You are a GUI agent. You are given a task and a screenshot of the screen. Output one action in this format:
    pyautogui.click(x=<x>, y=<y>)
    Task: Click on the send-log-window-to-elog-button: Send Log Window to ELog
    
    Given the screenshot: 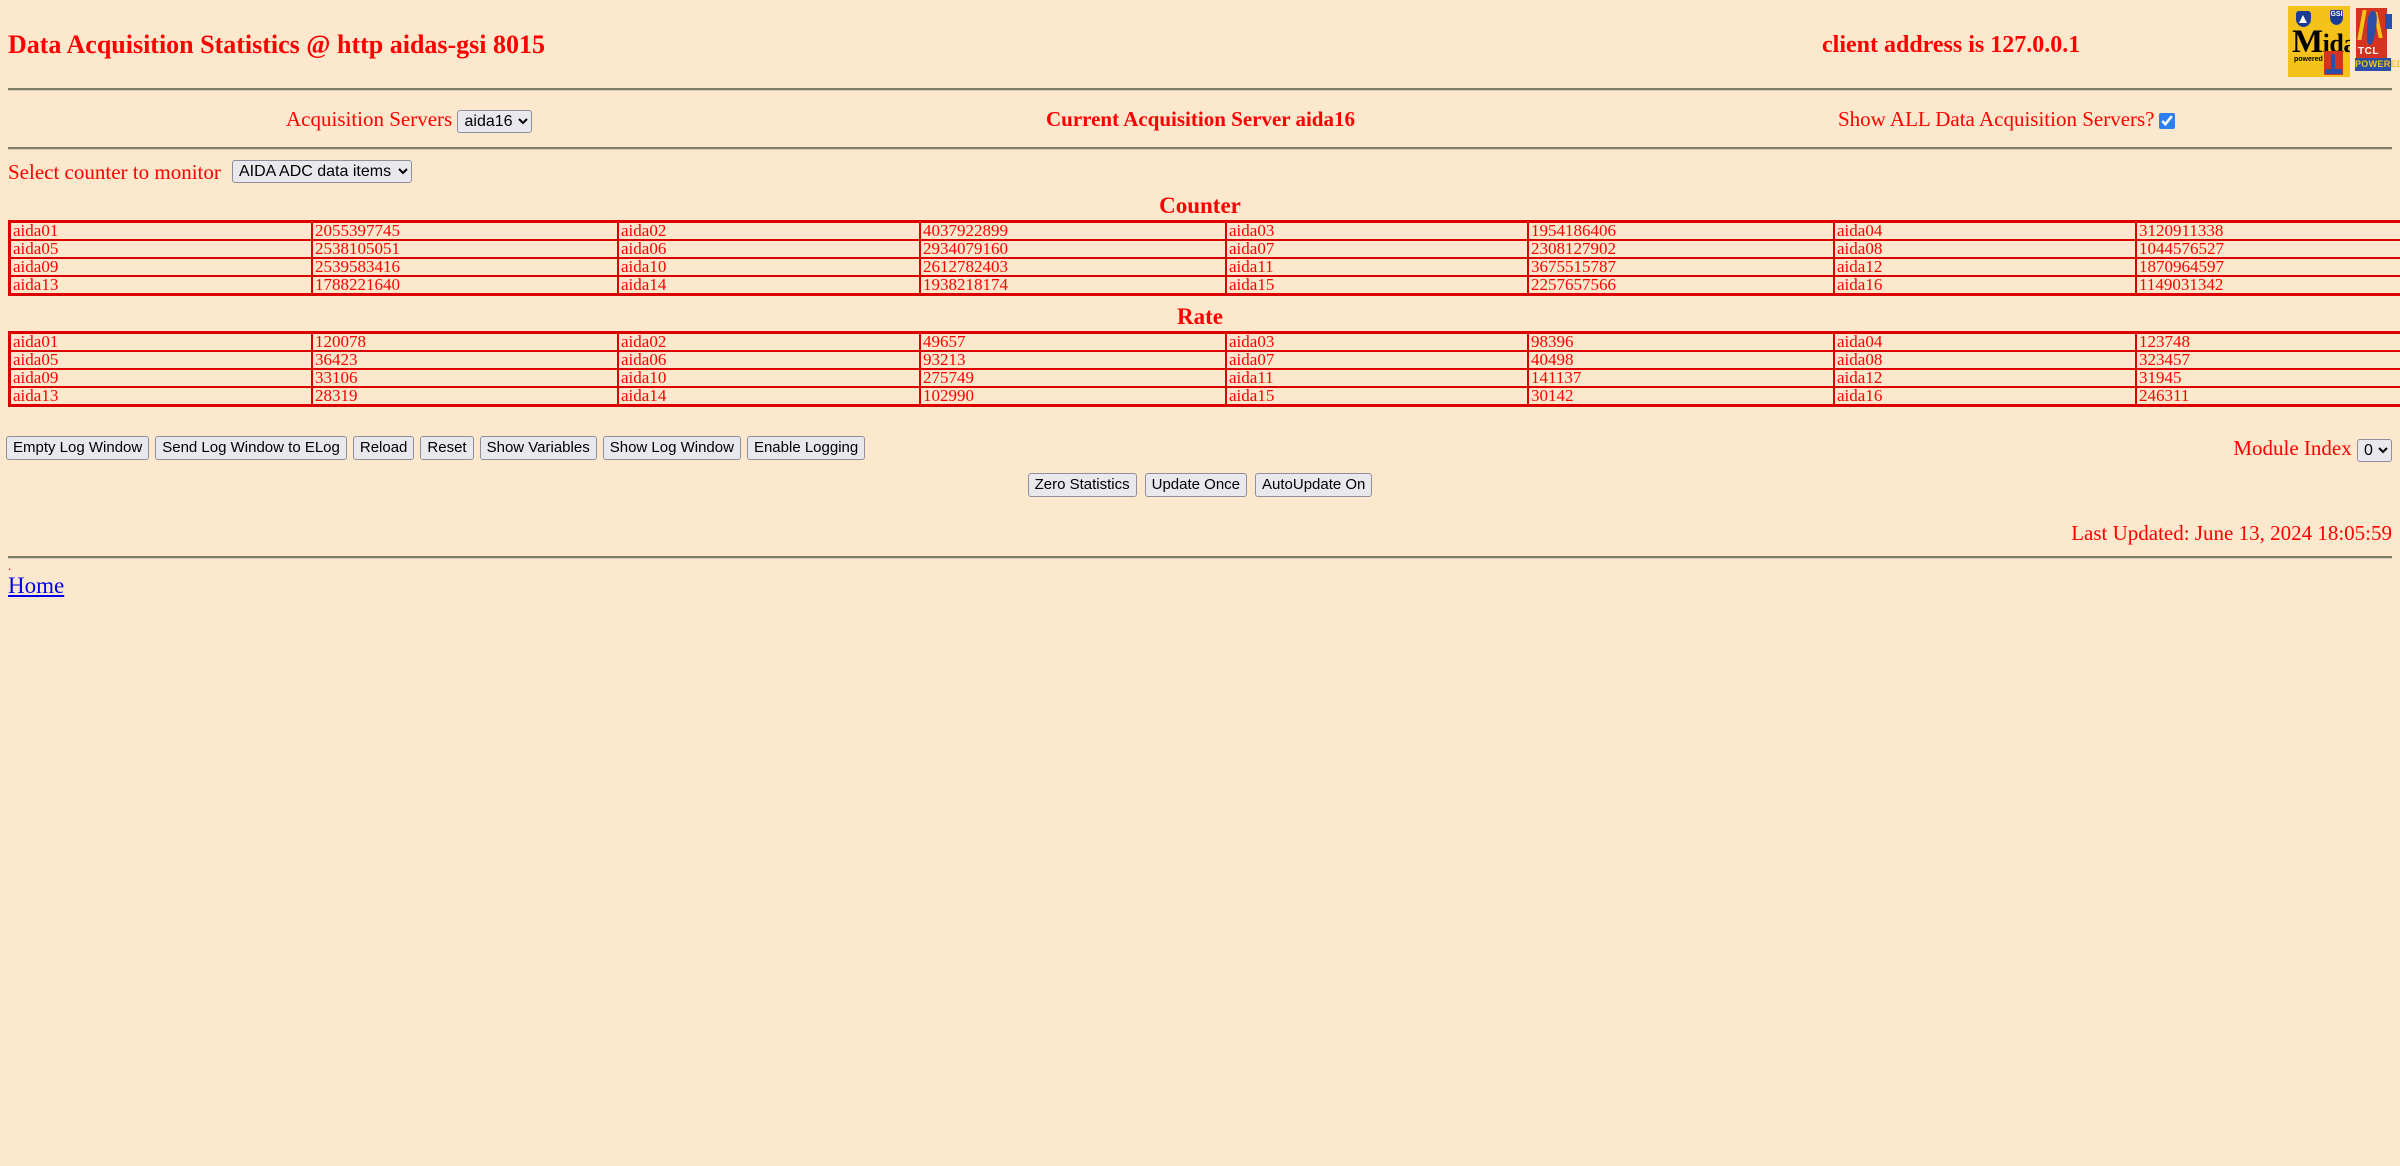 What is the action you would take?
    pyautogui.click(x=251, y=448)
    